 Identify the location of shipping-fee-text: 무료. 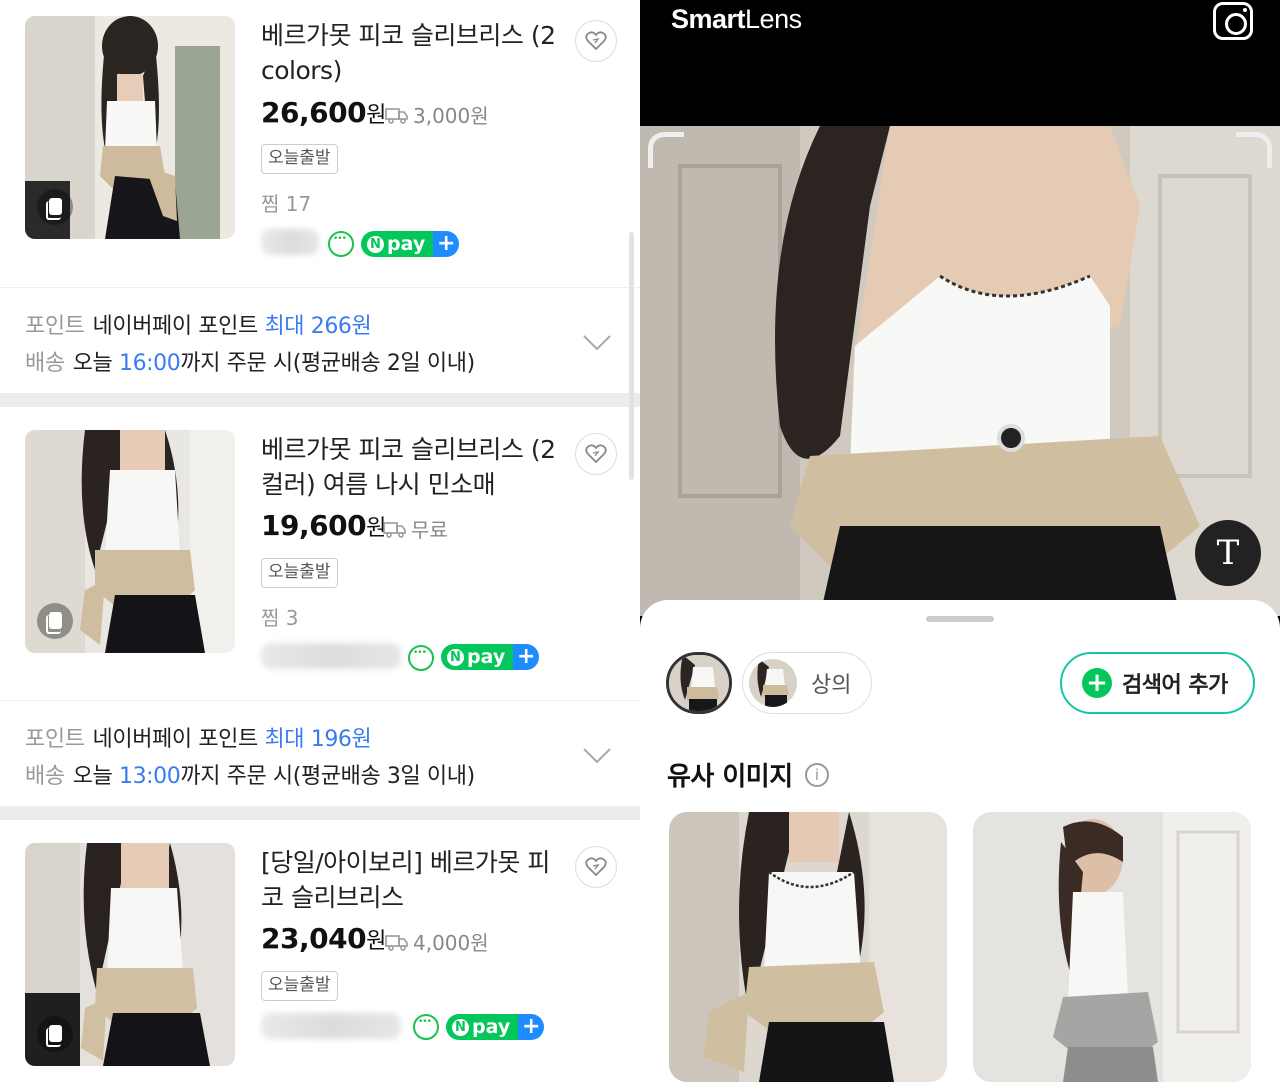
(429, 530).